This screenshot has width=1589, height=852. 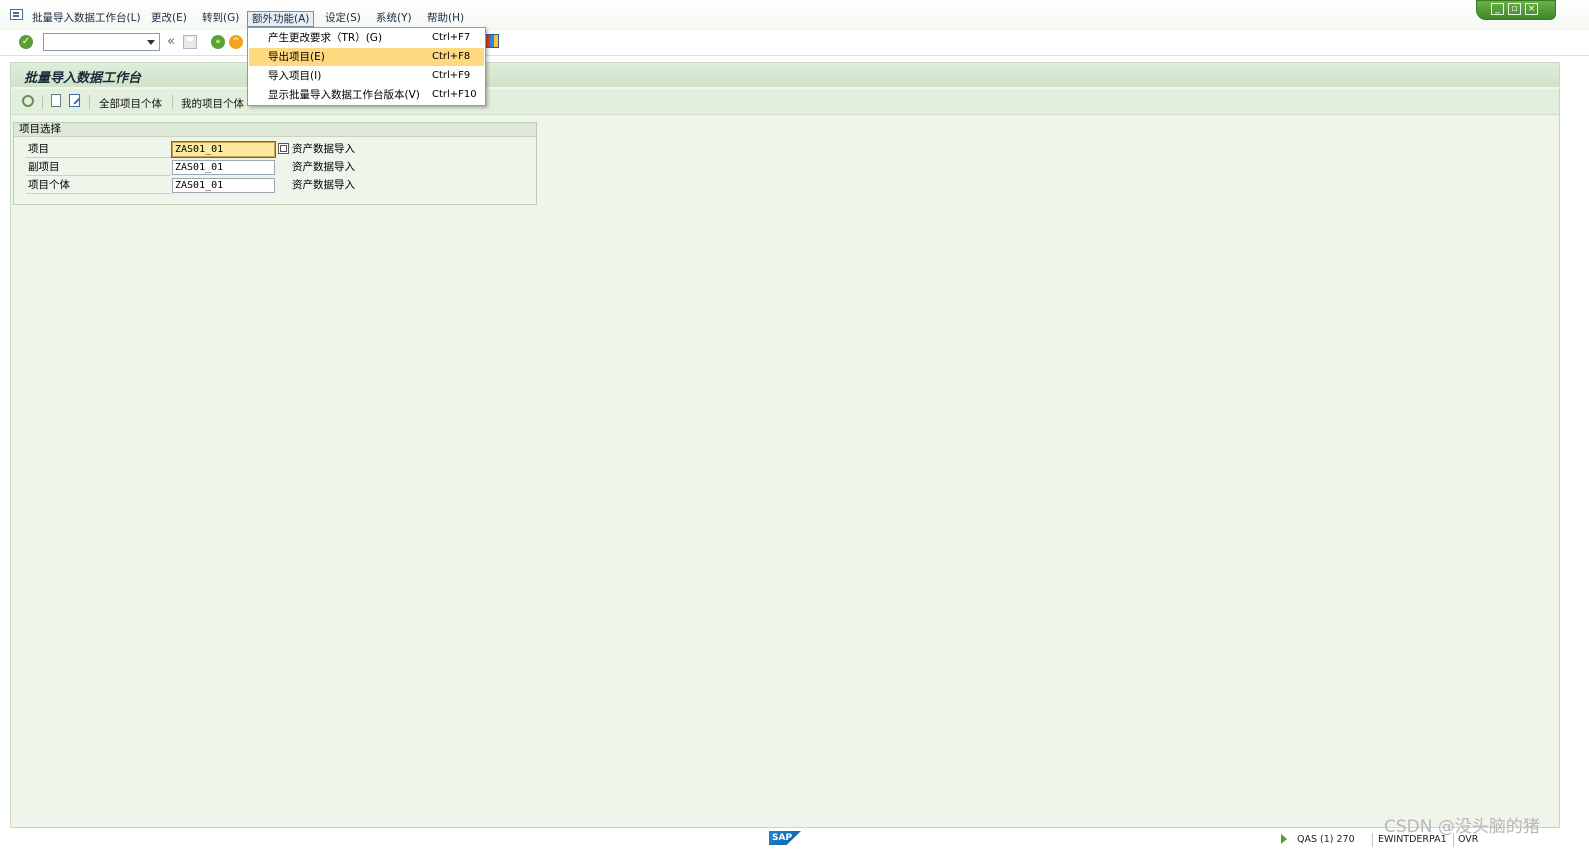 I want to click on menu-item-label: 导出项目(E), so click(x=296, y=57).